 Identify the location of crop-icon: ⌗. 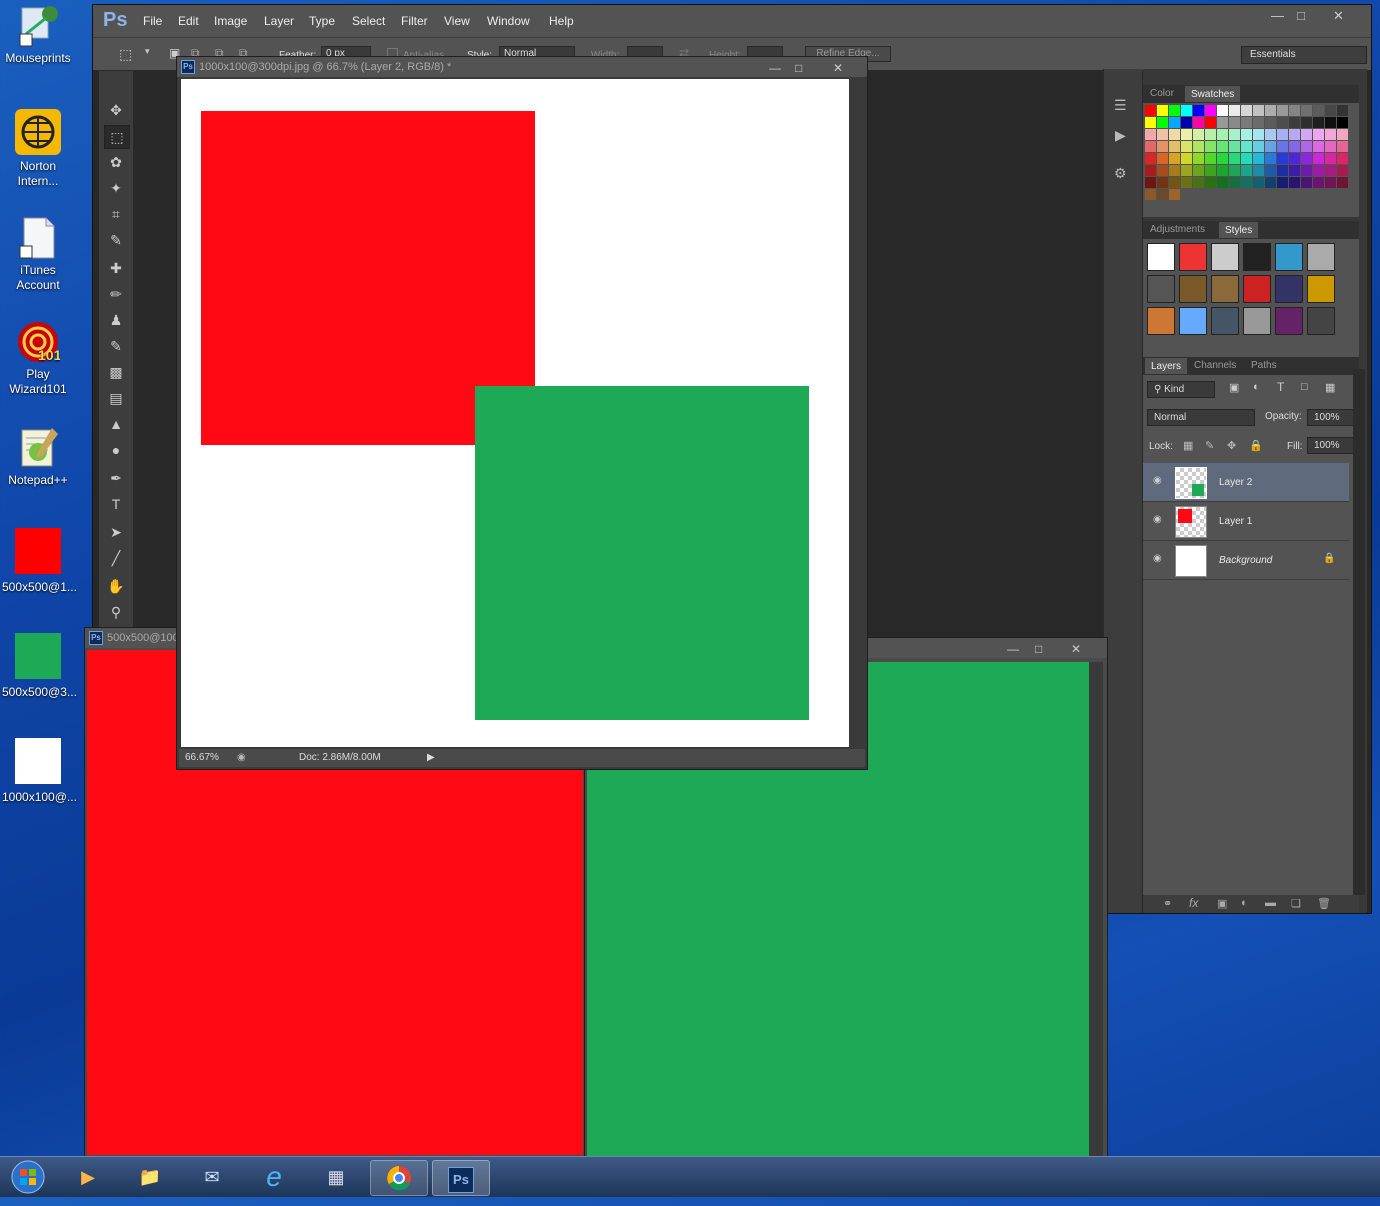
(116, 214).